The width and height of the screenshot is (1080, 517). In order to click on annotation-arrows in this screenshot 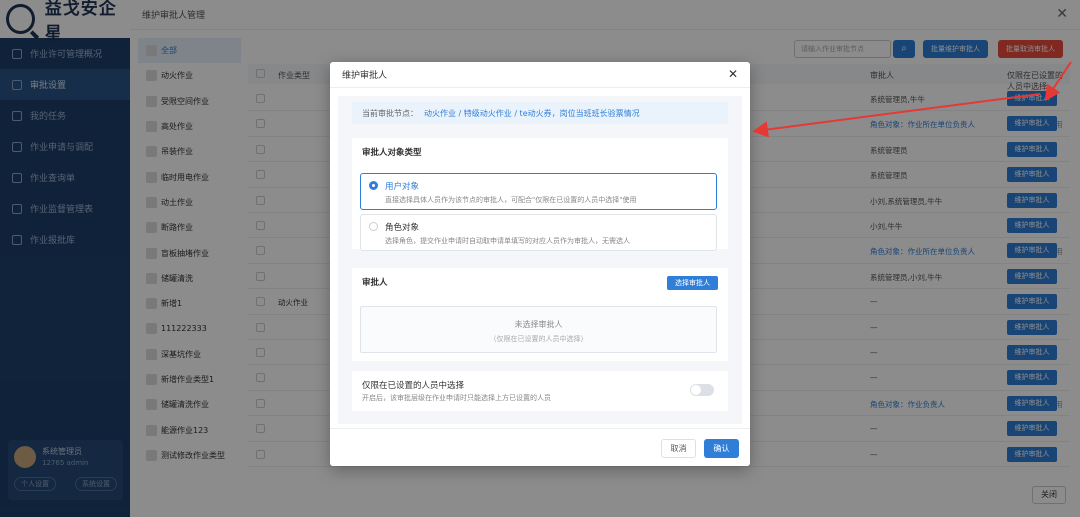, I will do `click(912, 99)`.